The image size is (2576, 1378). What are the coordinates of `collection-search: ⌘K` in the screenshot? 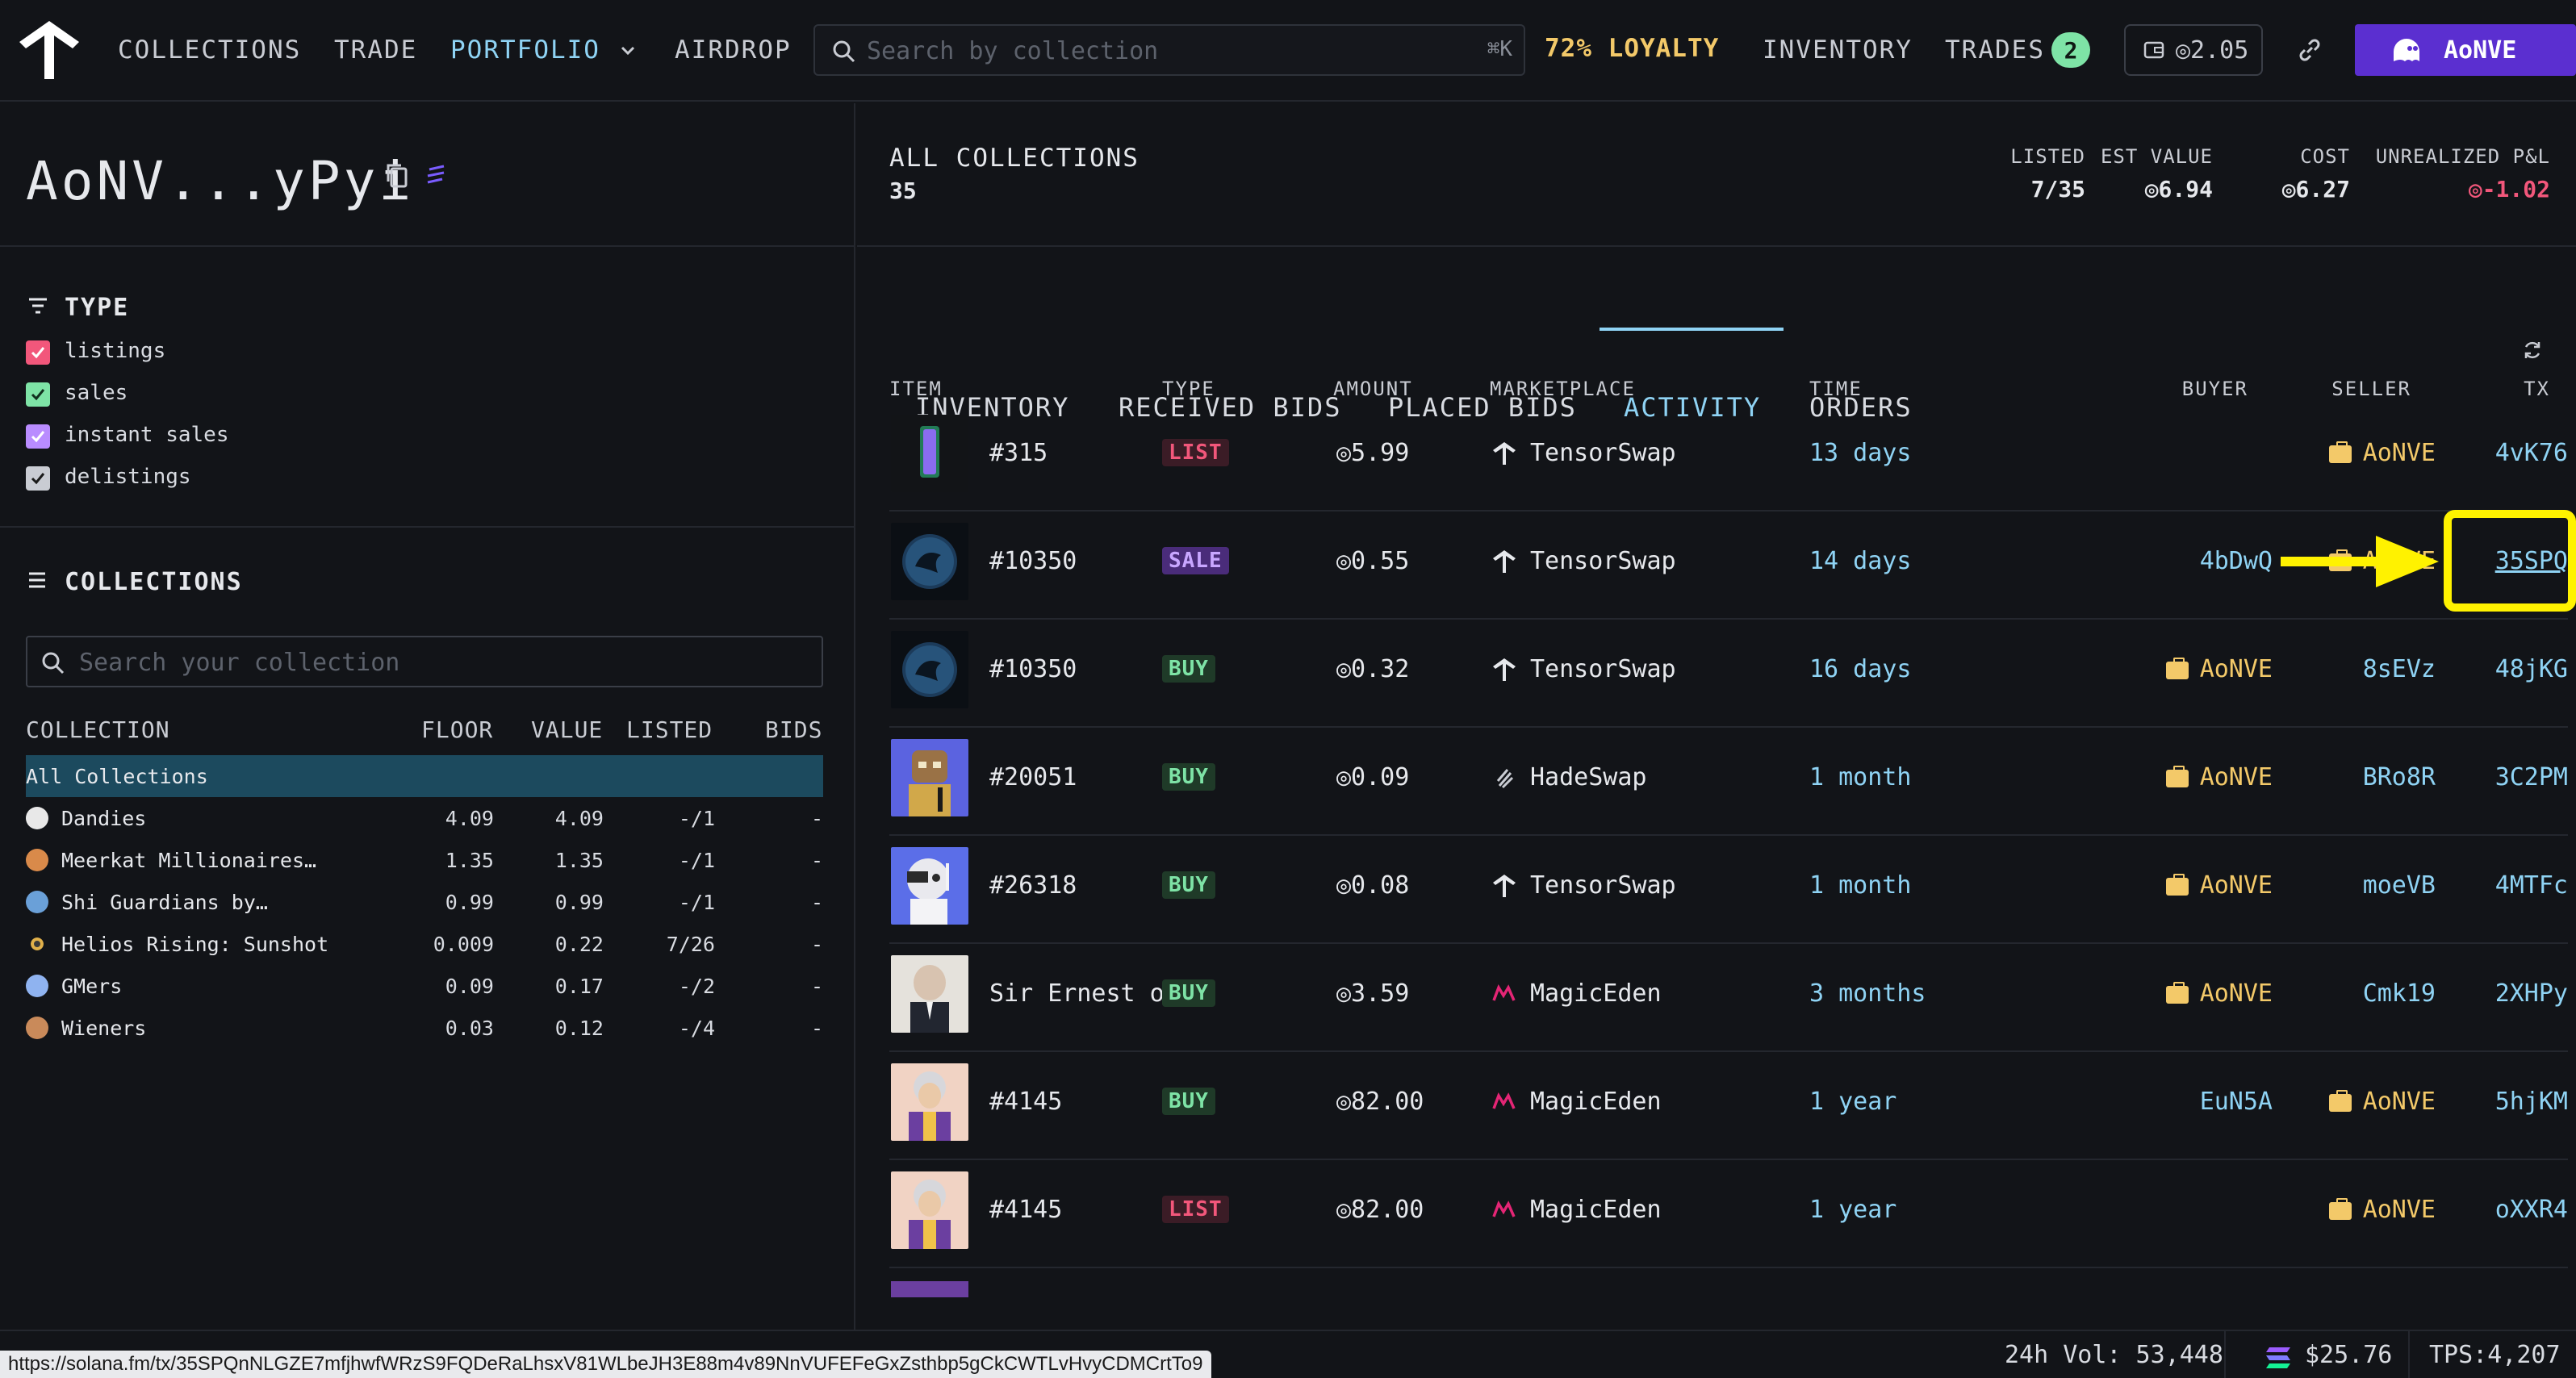 It's located at (1169, 50).